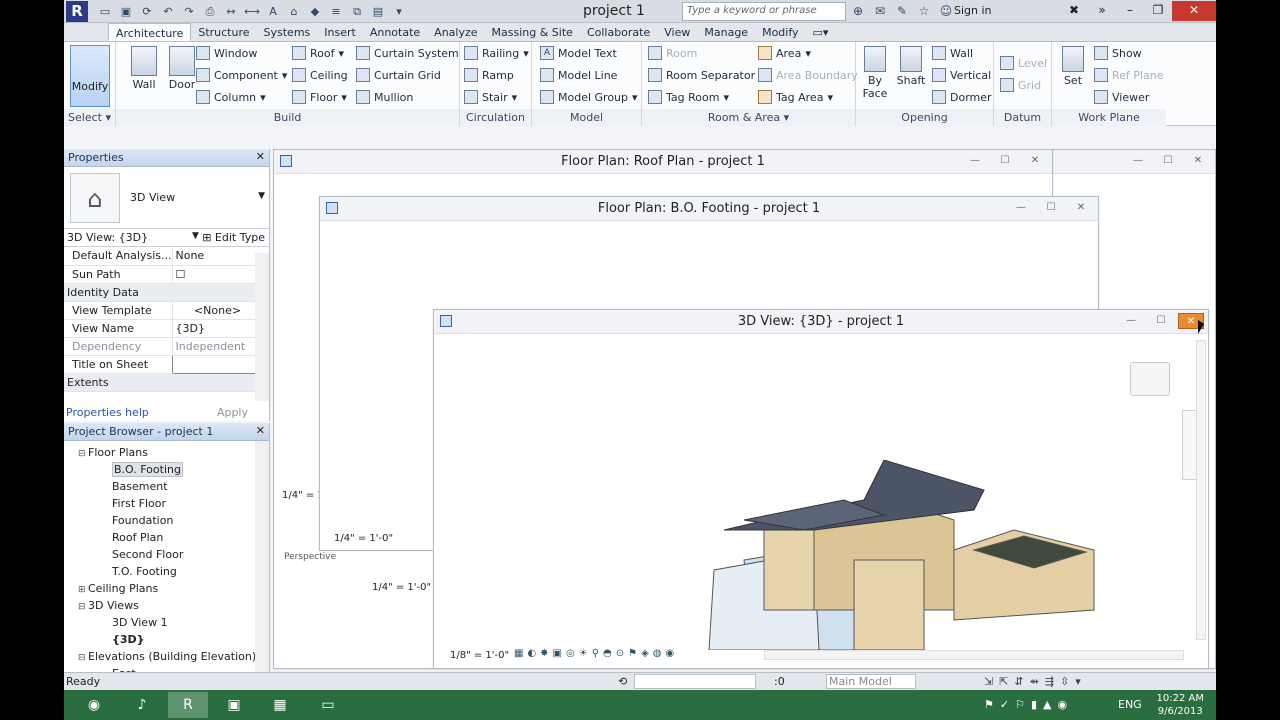  Describe the element at coordinates (489, 75) in the screenshot. I see `ramp-button: Ramp` at that location.